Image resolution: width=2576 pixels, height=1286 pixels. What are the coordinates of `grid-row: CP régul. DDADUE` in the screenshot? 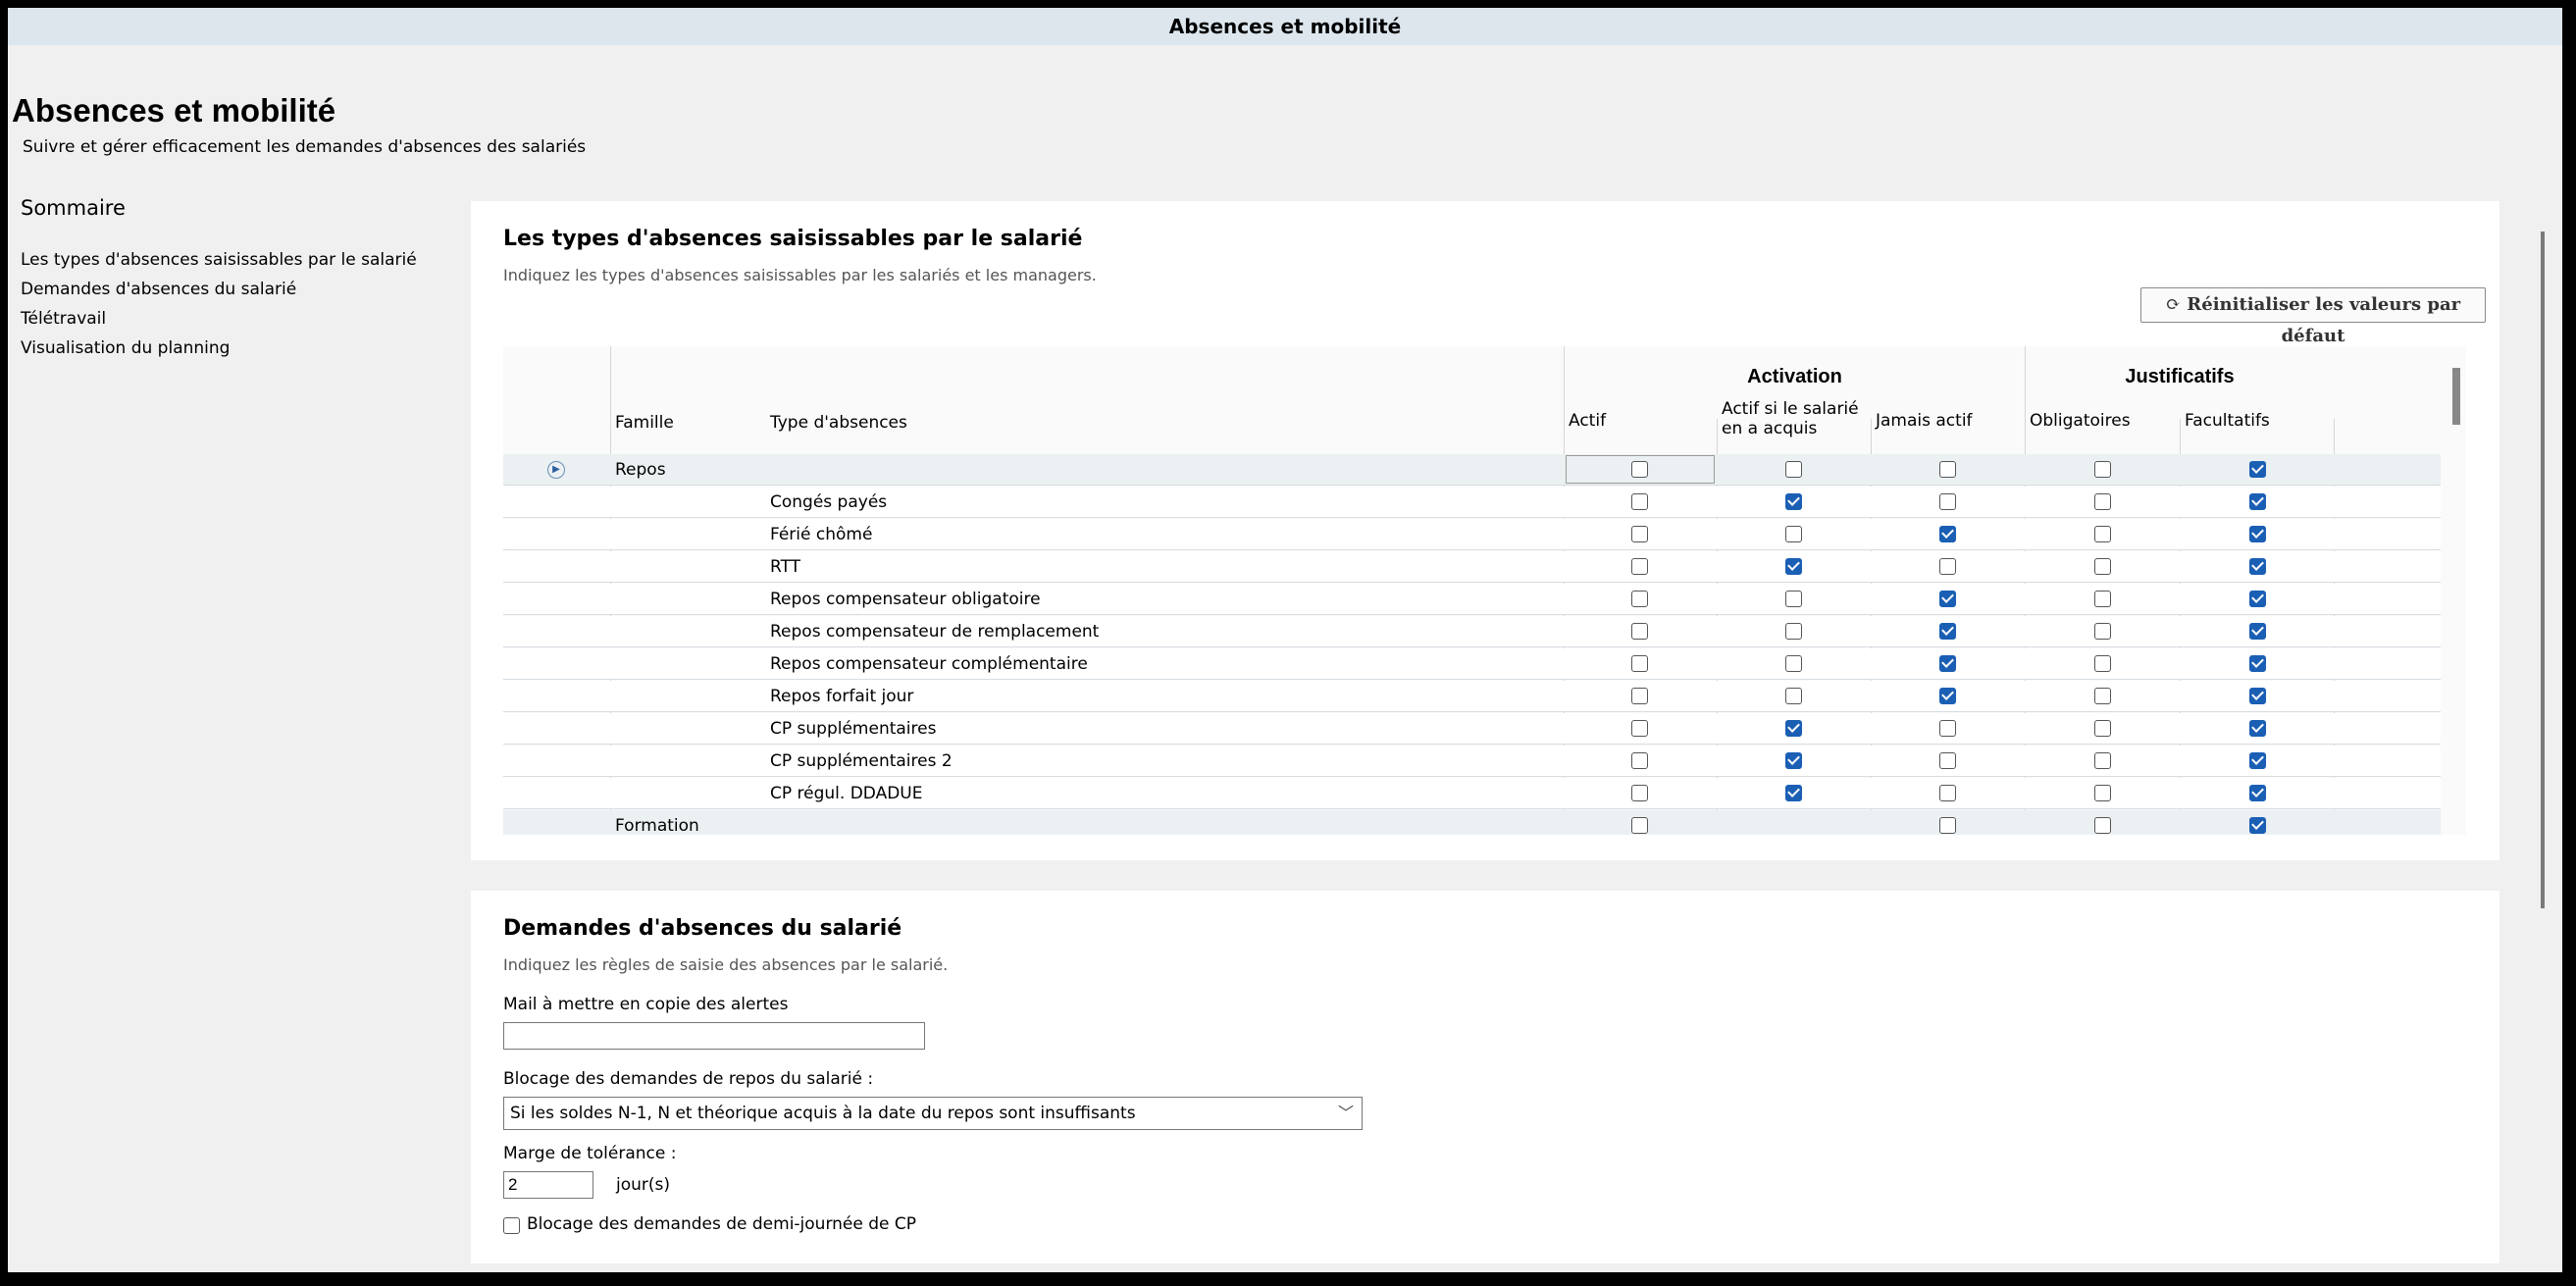 It's located at (1472, 793).